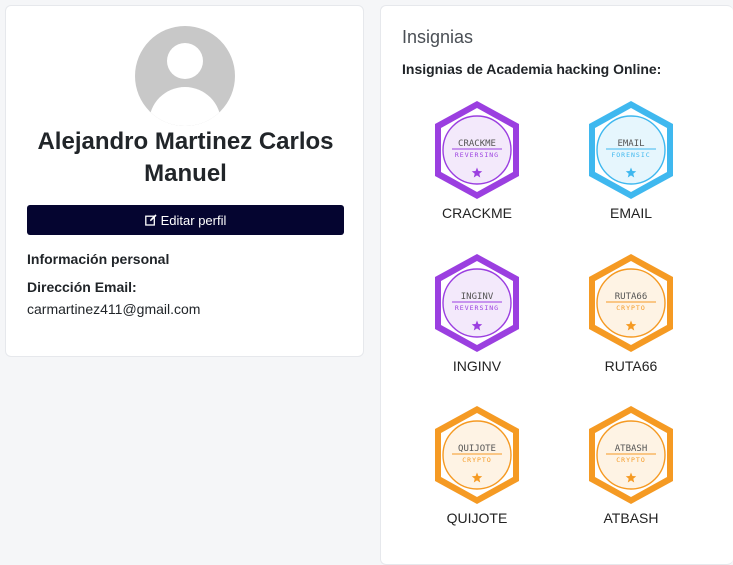  I want to click on badge-logo-text: ATBASH, so click(631, 449).